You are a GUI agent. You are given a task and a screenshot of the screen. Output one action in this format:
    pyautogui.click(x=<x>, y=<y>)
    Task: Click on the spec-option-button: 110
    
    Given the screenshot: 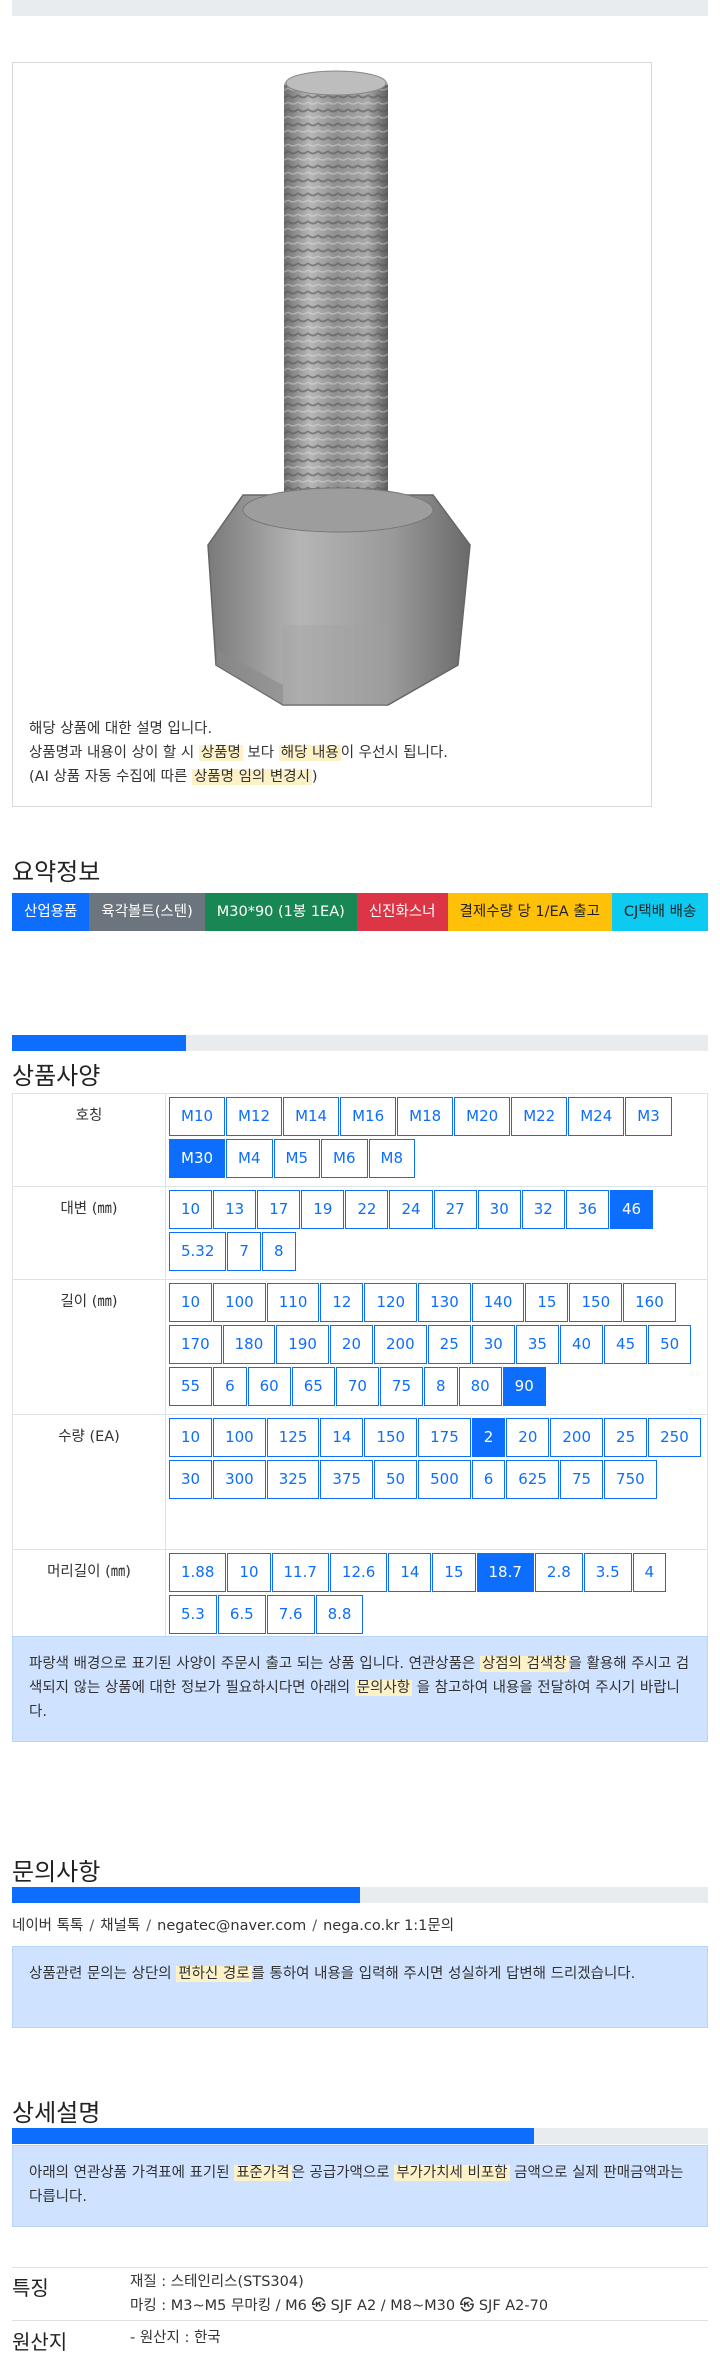 What is the action you would take?
    pyautogui.click(x=293, y=1302)
    